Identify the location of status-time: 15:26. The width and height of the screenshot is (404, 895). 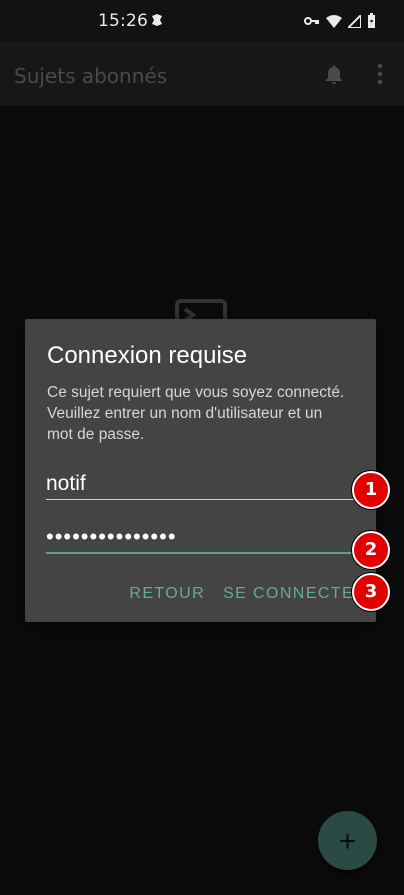
(123, 21).